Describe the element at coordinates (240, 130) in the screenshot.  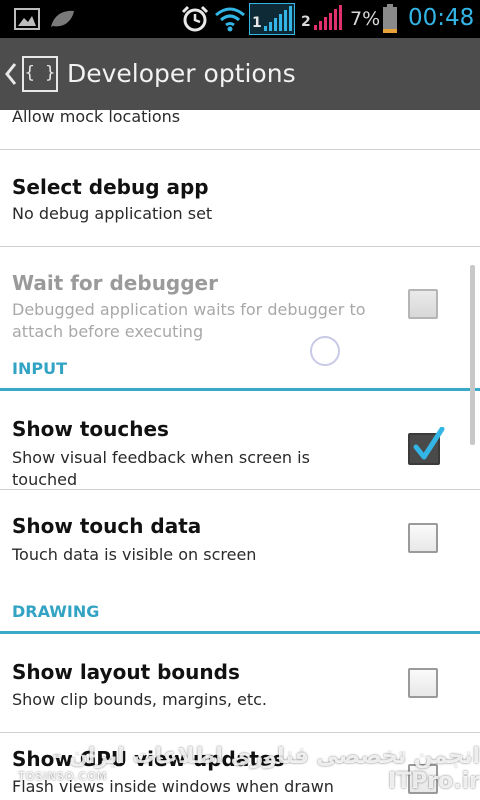
I see `setting-allow-mock-locations: Allow mock locations` at that location.